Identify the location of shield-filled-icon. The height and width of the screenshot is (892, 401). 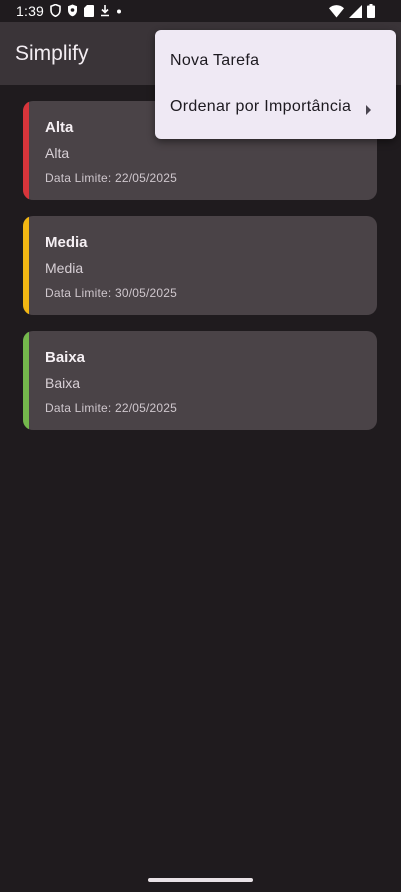
(72, 12).